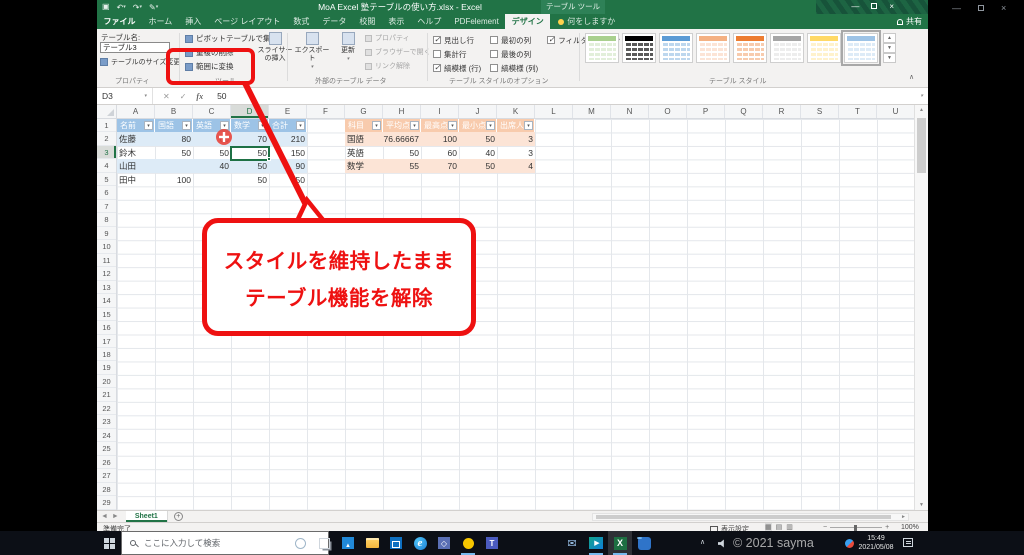 The width and height of the screenshot is (1024, 555). I want to click on row-header: 21, so click(106, 395).